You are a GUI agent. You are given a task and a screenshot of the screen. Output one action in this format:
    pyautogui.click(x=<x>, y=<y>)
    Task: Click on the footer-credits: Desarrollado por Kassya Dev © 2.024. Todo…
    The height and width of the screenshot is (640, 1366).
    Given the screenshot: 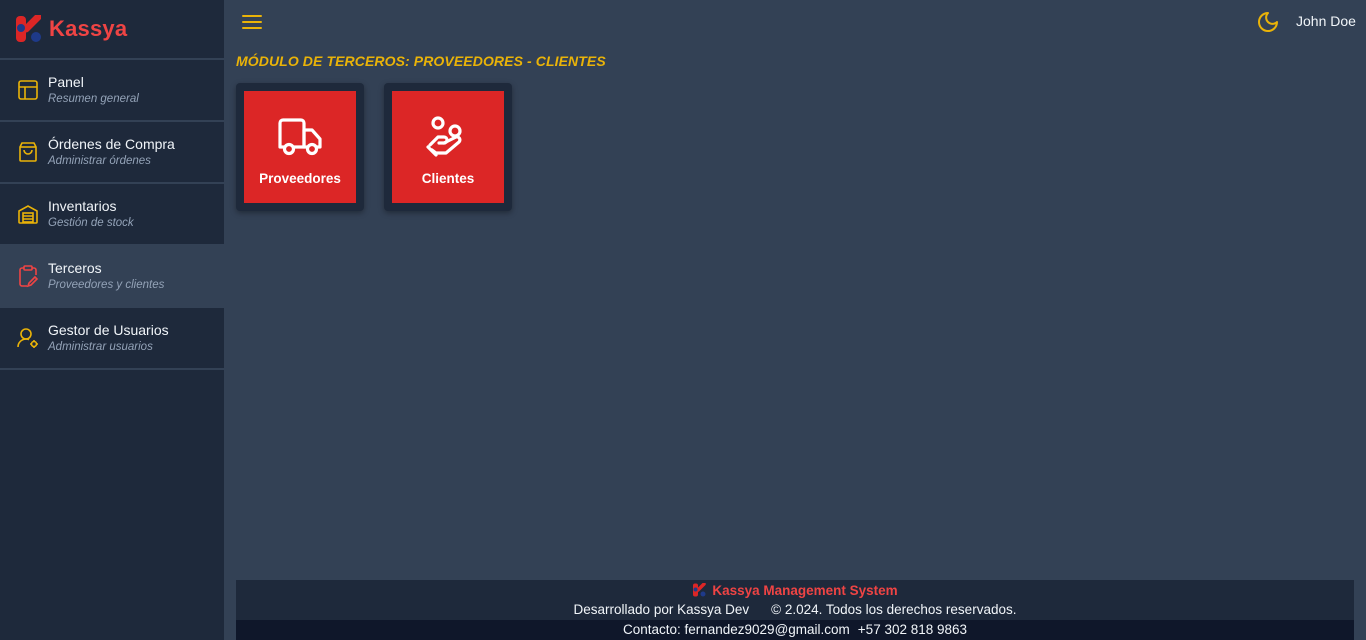 What is the action you would take?
    pyautogui.click(x=795, y=610)
    